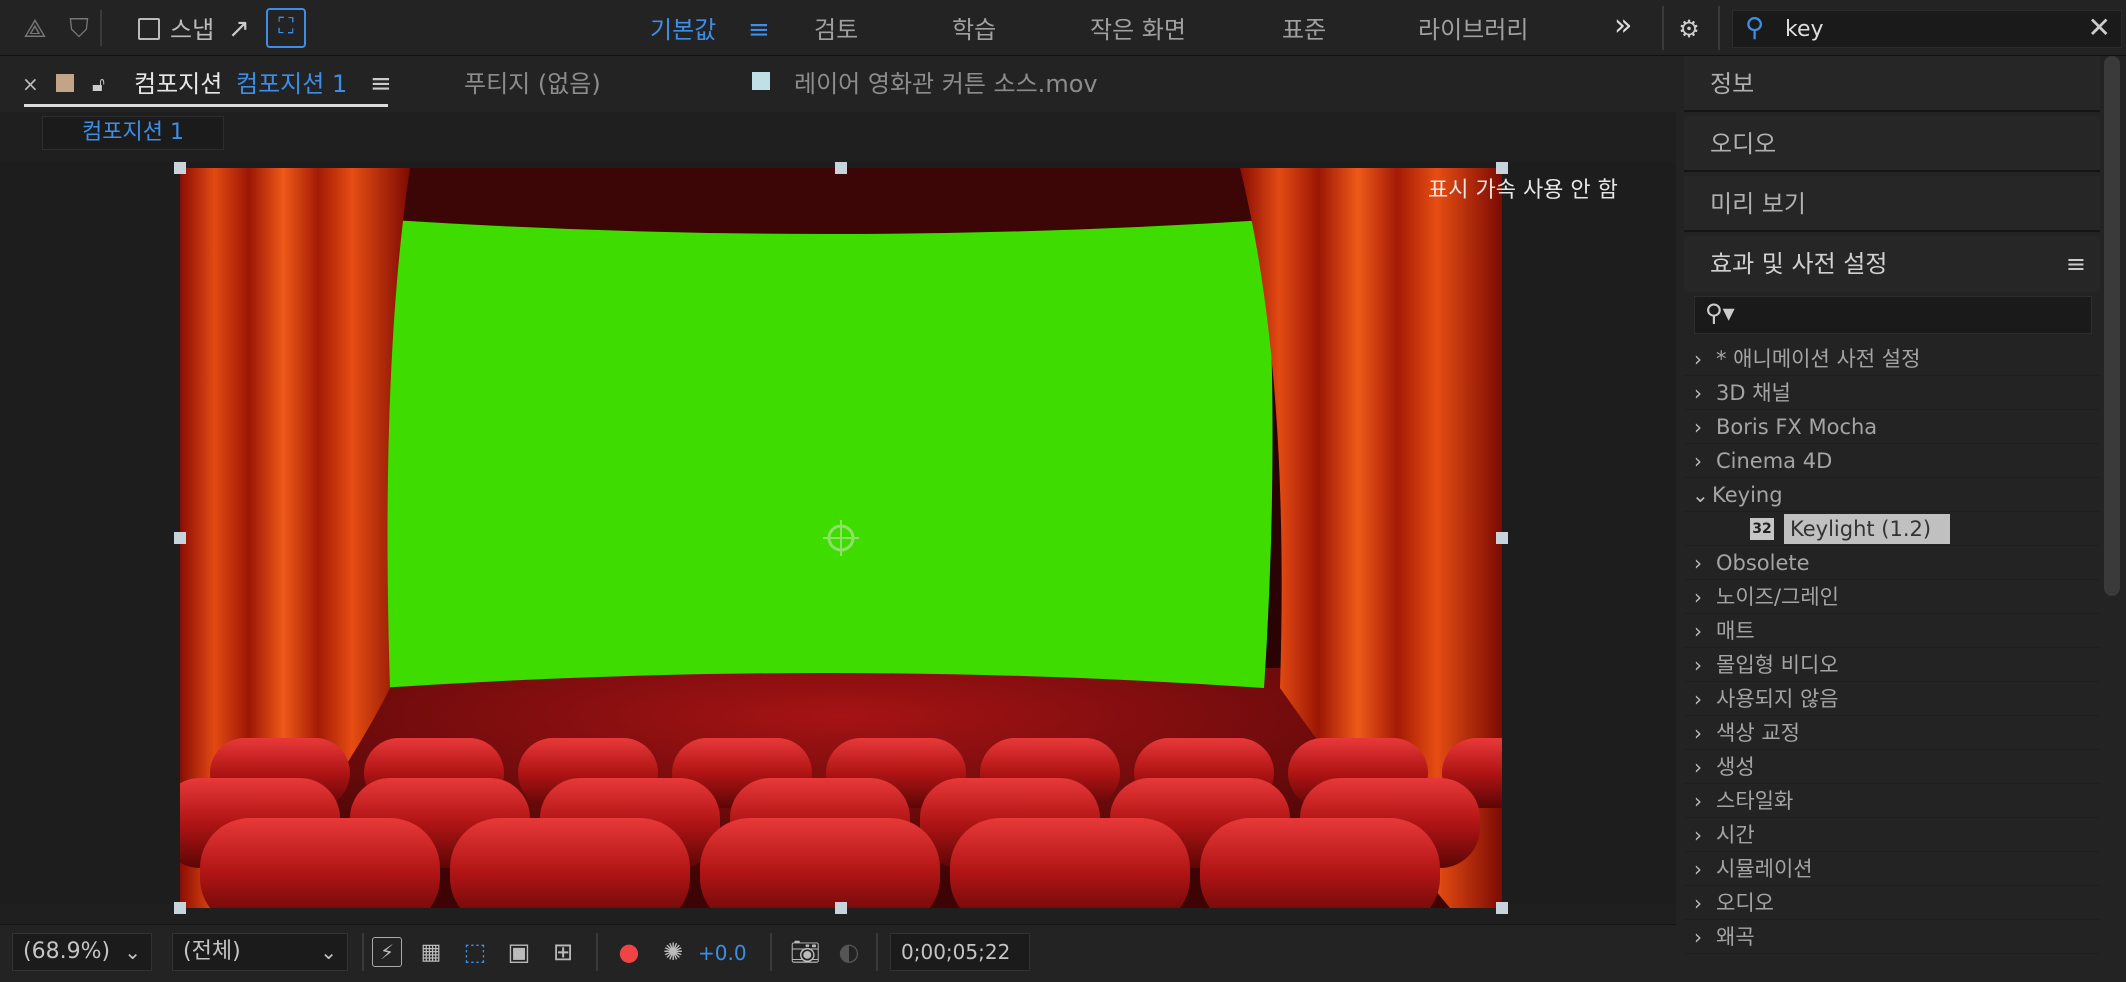 The image size is (2126, 982). I want to click on tree-item: › 시뮬레이션, so click(1892, 869).